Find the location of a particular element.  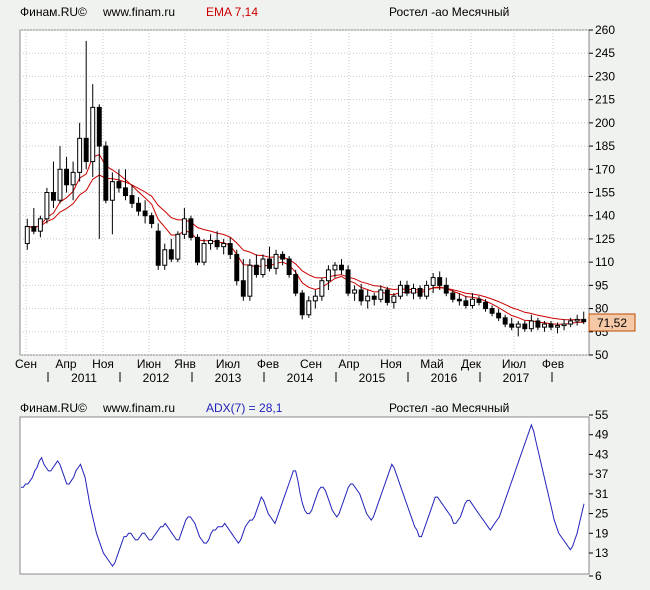

adx-y-axis-ticks: 55 49 43 37 31 25 19 13 6 is located at coordinates (599, 495).